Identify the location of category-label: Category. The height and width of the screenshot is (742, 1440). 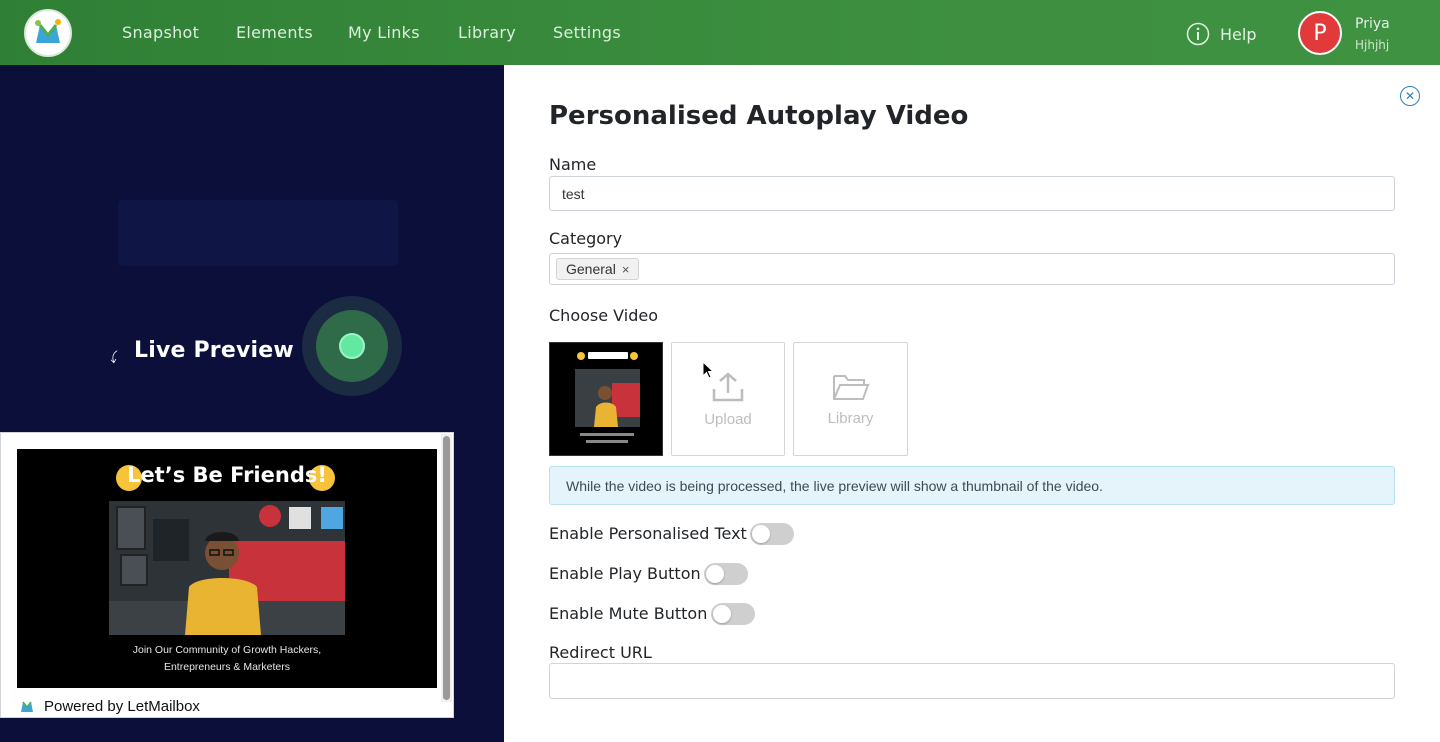
(586, 238).